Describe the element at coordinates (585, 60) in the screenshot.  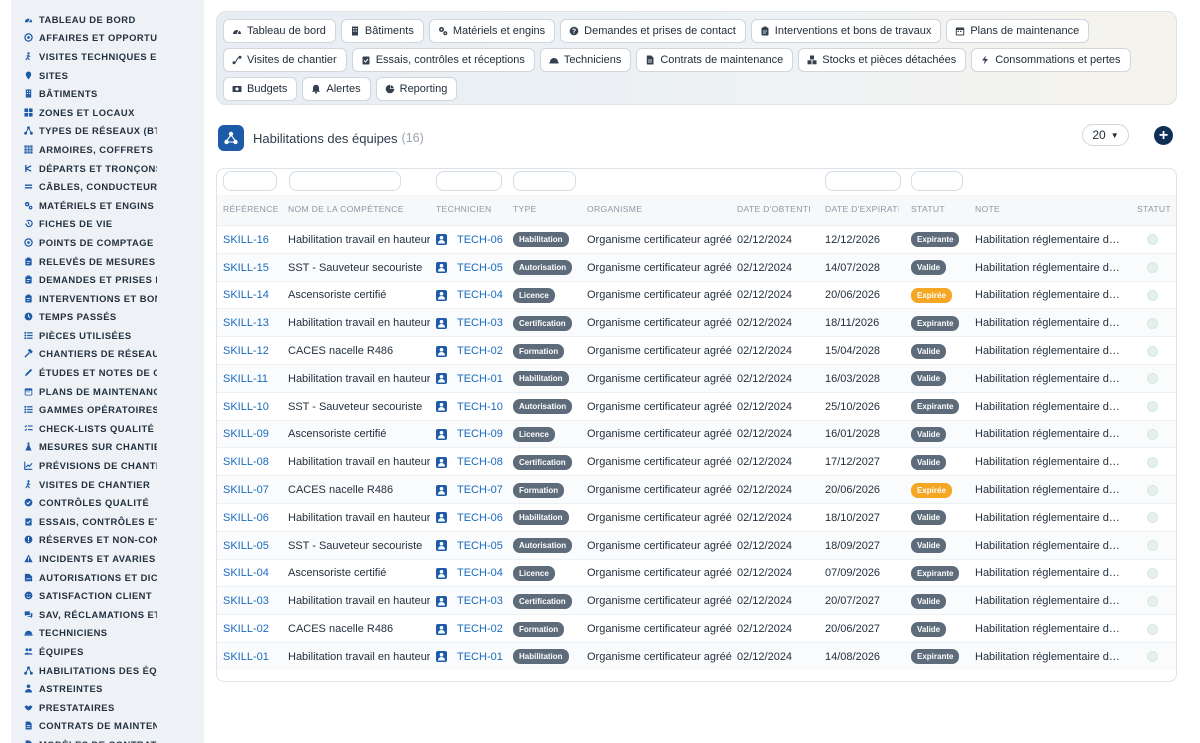
I see `topnav-tab: Techniciens` at that location.